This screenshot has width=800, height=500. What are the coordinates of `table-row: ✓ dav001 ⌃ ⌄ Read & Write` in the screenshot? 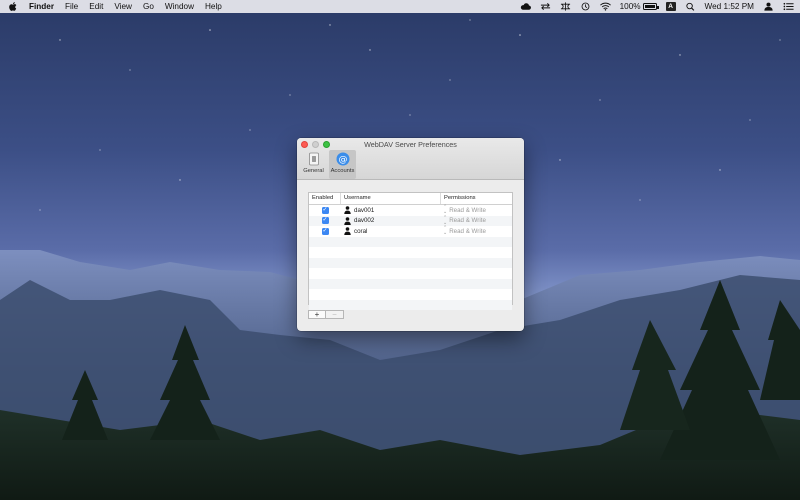 It's located at (410, 210).